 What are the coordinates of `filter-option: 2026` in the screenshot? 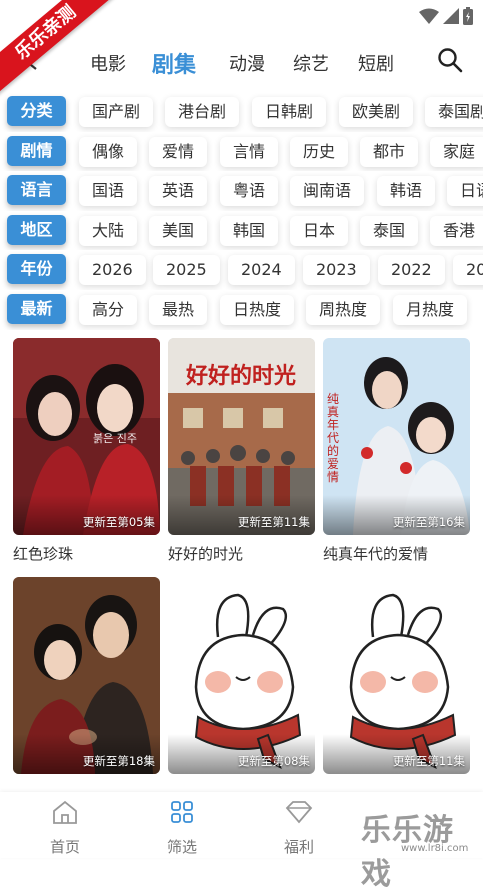 It's located at (112, 270).